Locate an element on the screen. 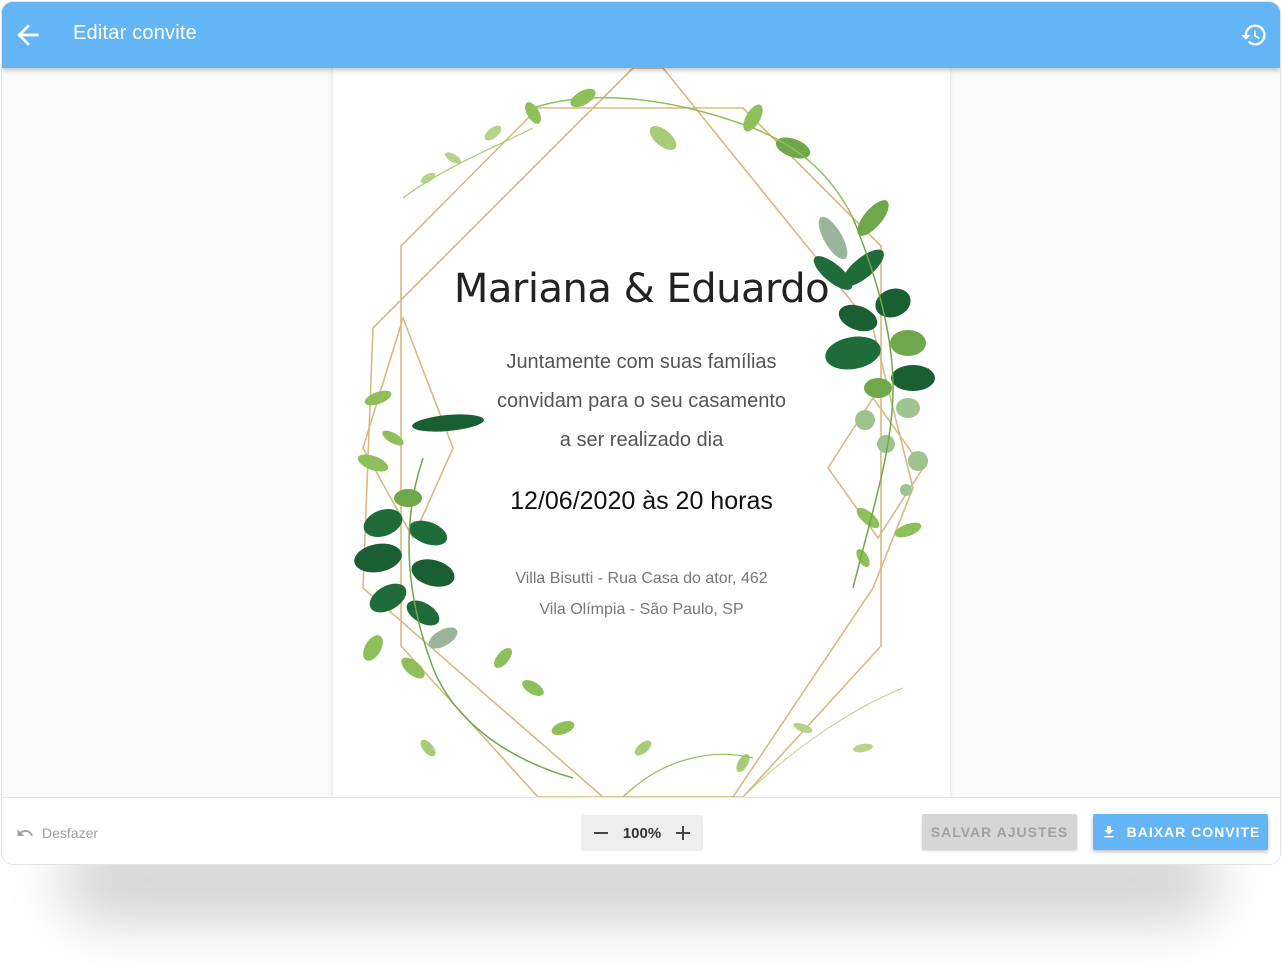 This screenshot has width=1282, height=967. back-button is located at coordinates (28, 35).